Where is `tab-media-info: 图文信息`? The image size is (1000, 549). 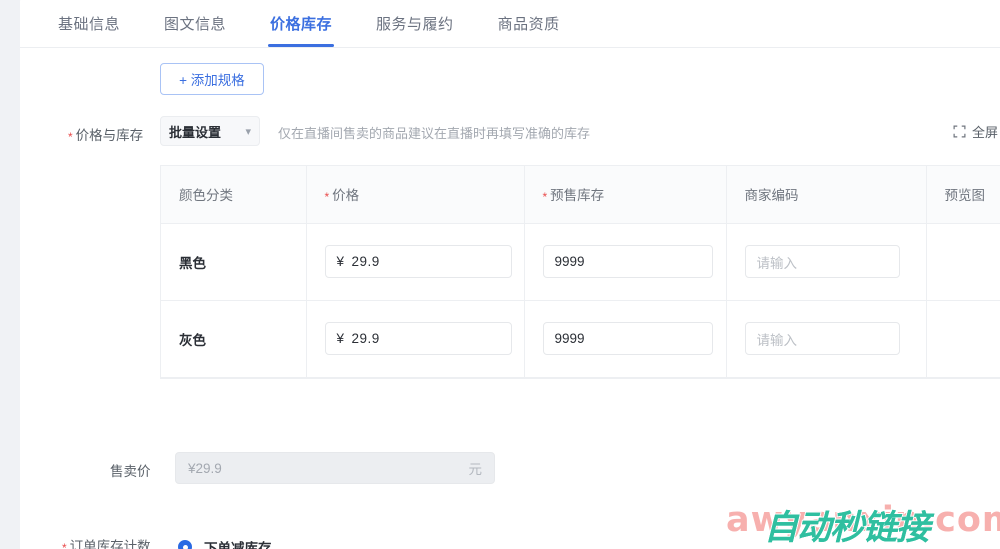 tab-media-info: 图文信息 is located at coordinates (195, 23).